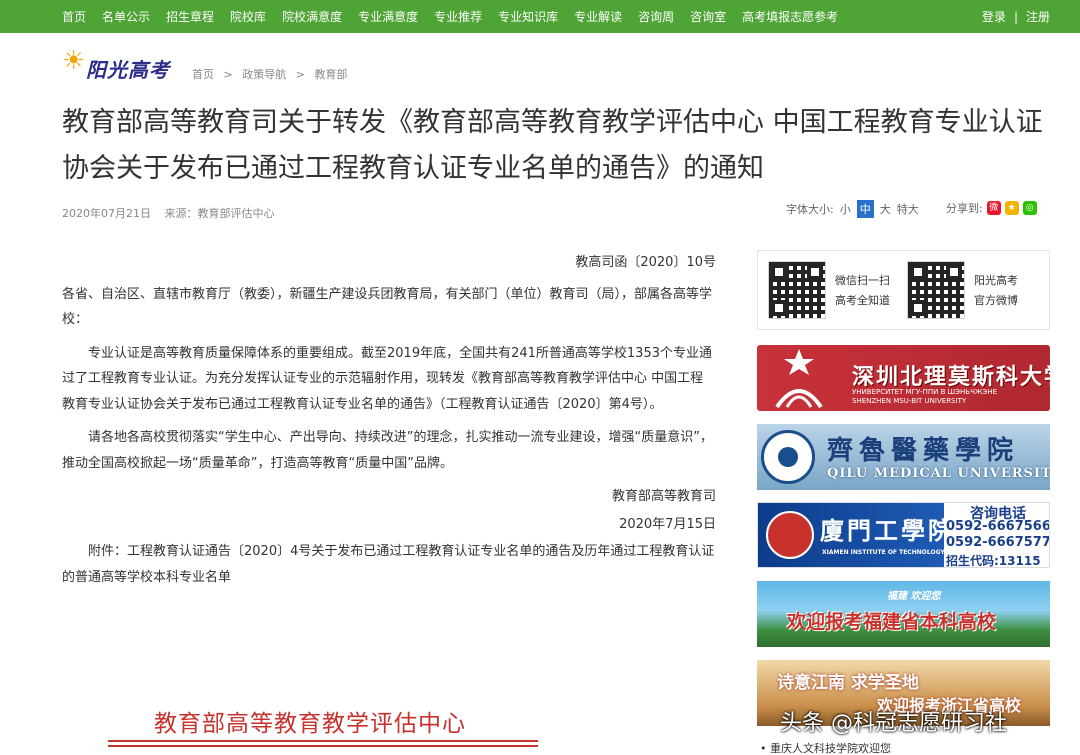  I want to click on register-link: 注册, so click(1038, 16).